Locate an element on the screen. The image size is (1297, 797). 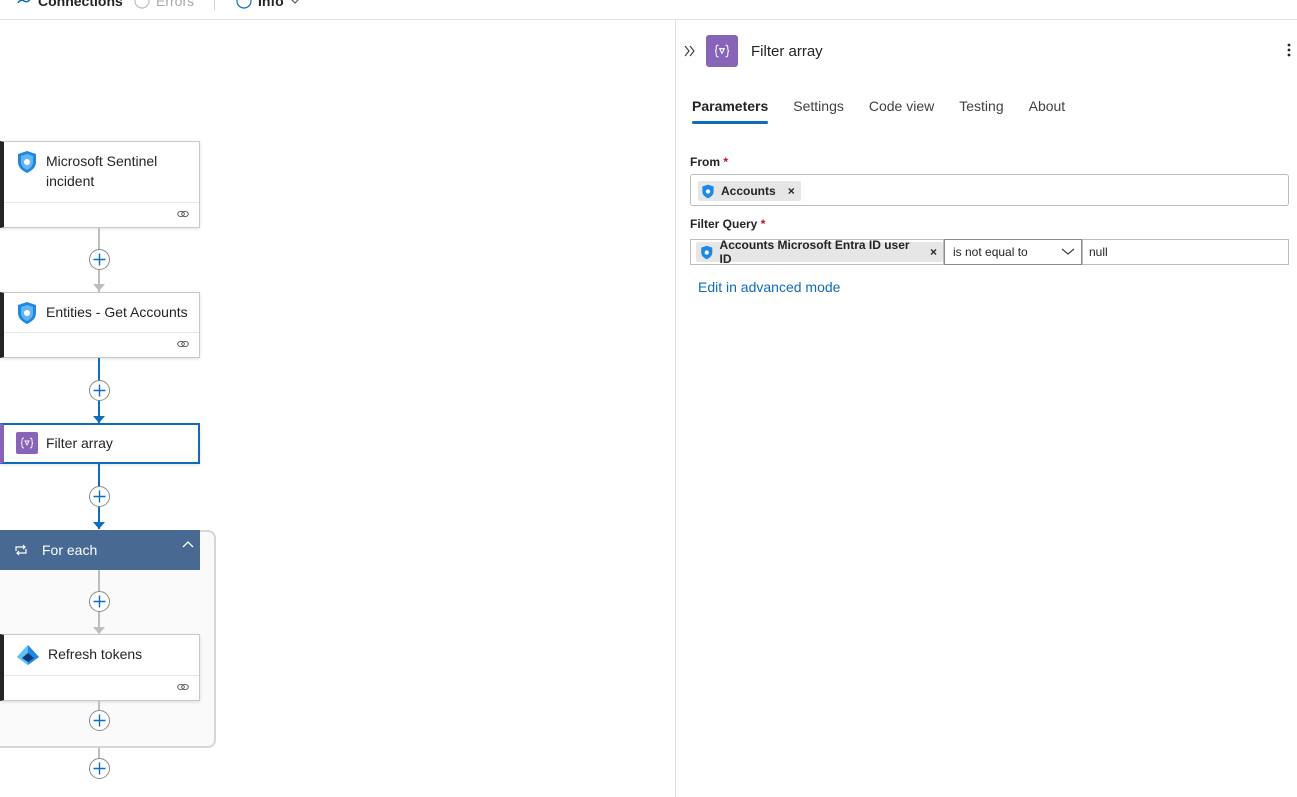
designer-toolbar: Connections Errors Info is located at coordinates (648, 10).